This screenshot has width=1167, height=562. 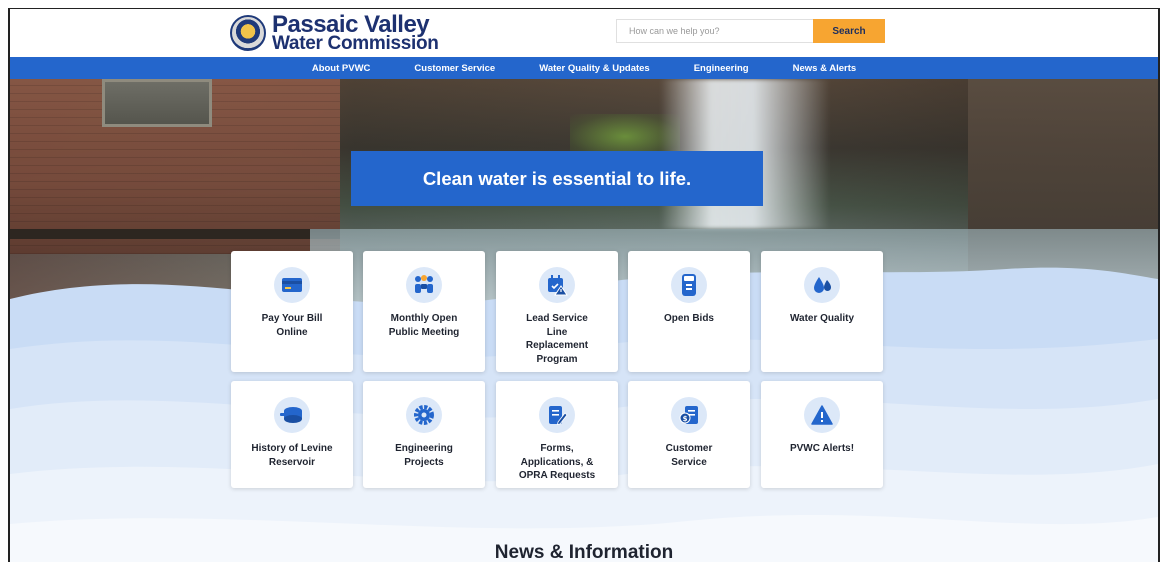 What do you see at coordinates (292, 434) in the screenshot?
I see `card-history-levine-reservoir: History of Levine Reservoir` at bounding box center [292, 434].